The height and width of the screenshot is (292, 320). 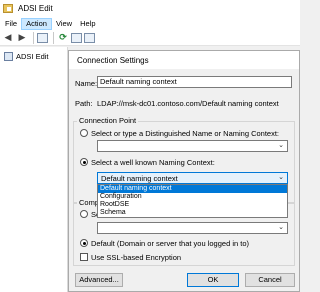 What do you see at coordinates (194, 82) in the screenshot?
I see `name-field: Default naming context` at bounding box center [194, 82].